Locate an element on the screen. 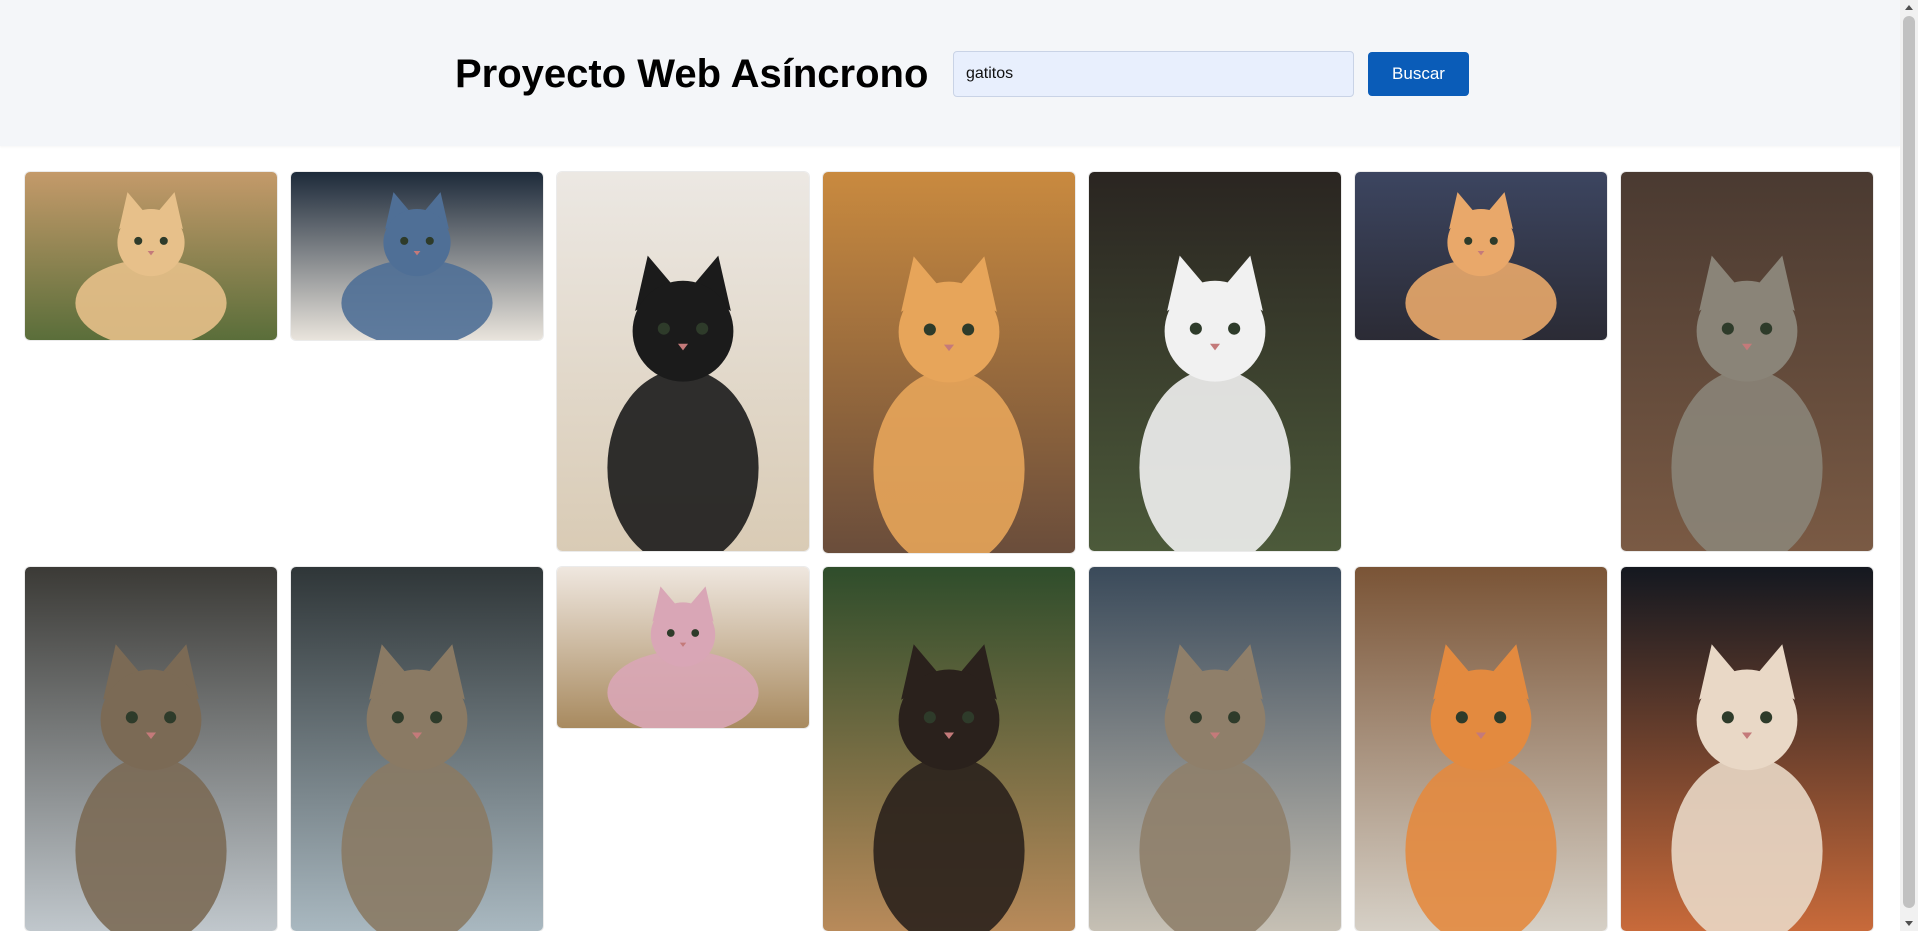  scroll-down-arrow-icon is located at coordinates (1909, 923).